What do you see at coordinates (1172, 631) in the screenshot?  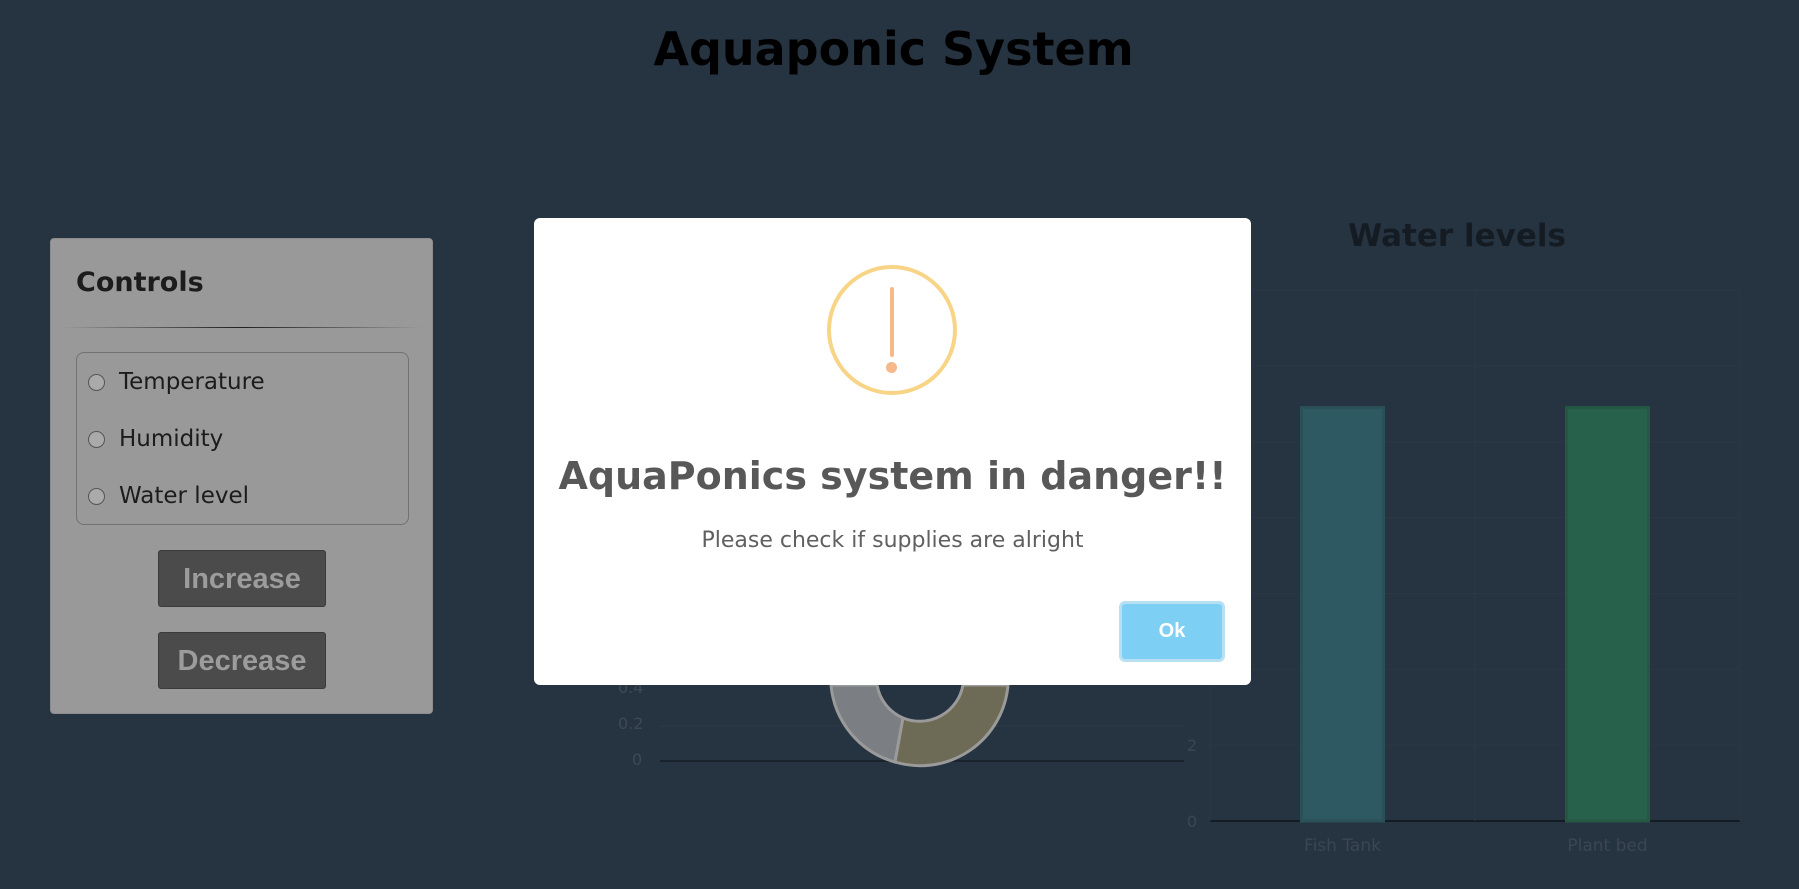 I see `ok-button: Ok` at bounding box center [1172, 631].